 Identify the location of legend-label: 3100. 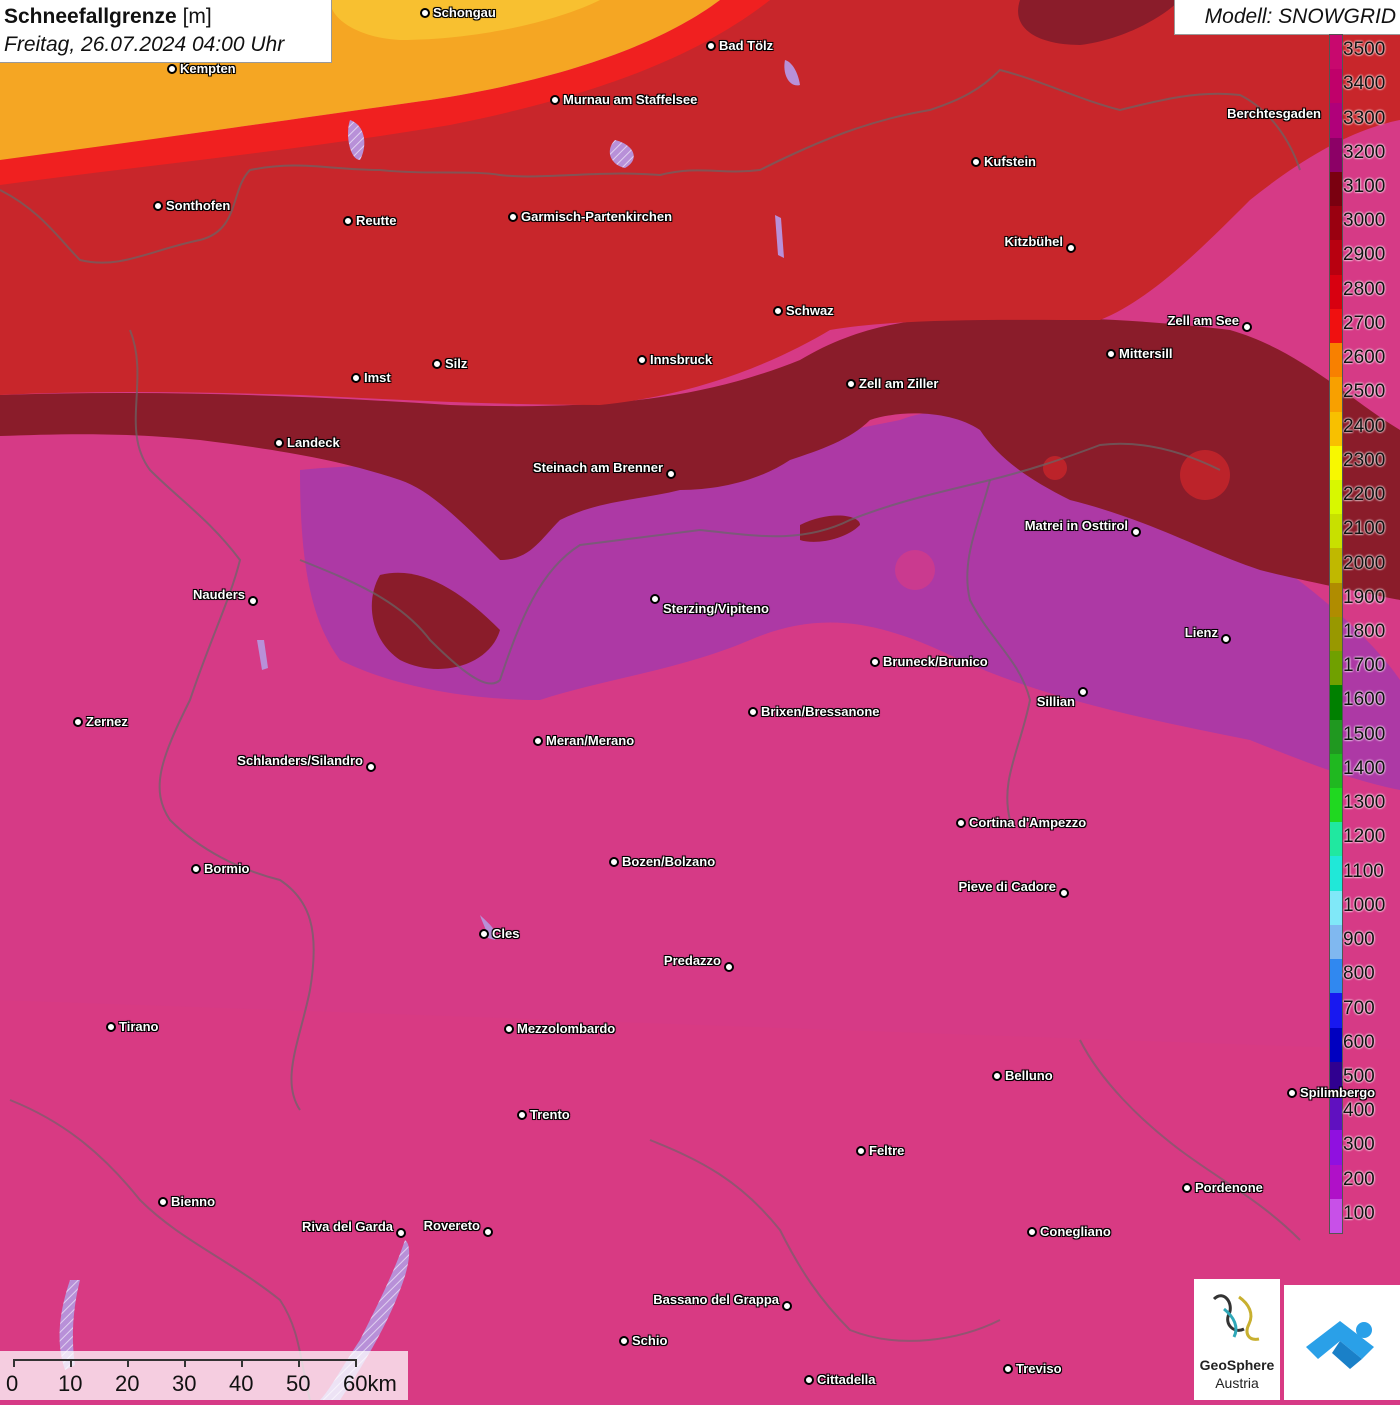
(1364, 187).